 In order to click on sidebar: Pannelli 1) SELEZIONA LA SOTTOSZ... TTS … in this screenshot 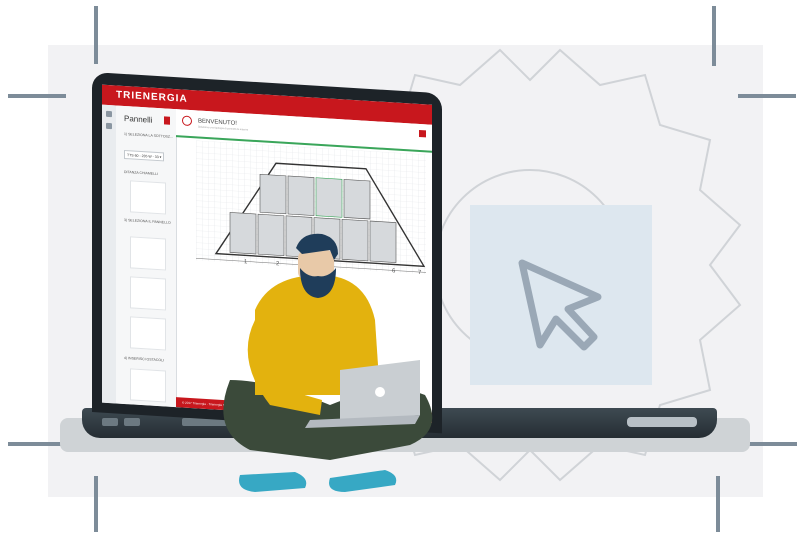, I will do `click(146, 256)`.